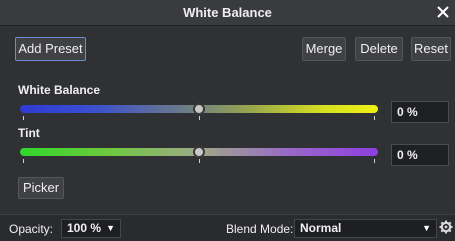 The height and width of the screenshot is (241, 455). I want to click on close-icon, so click(443, 12).